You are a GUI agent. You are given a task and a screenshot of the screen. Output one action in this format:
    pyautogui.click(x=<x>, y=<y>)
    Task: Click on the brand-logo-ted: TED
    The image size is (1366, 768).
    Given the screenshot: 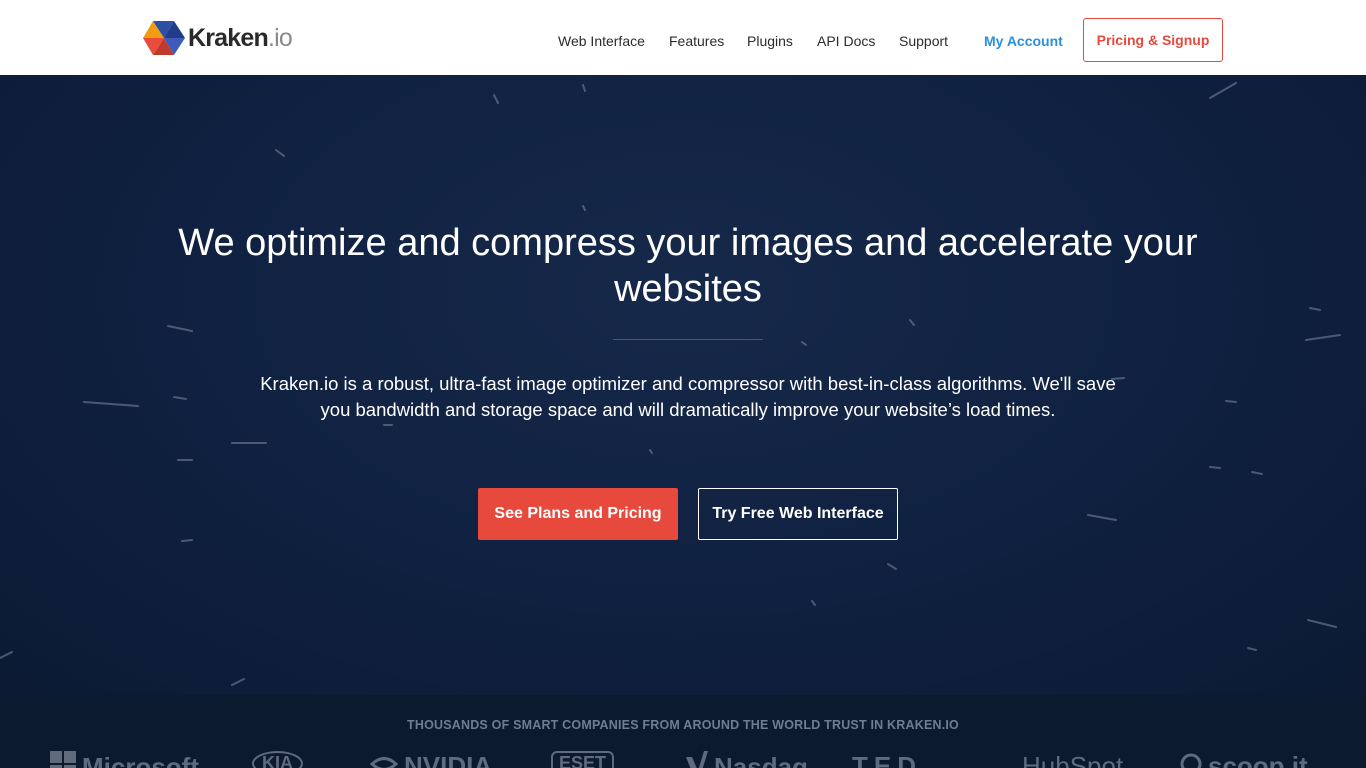 What is the action you would take?
    pyautogui.click(x=887, y=759)
    